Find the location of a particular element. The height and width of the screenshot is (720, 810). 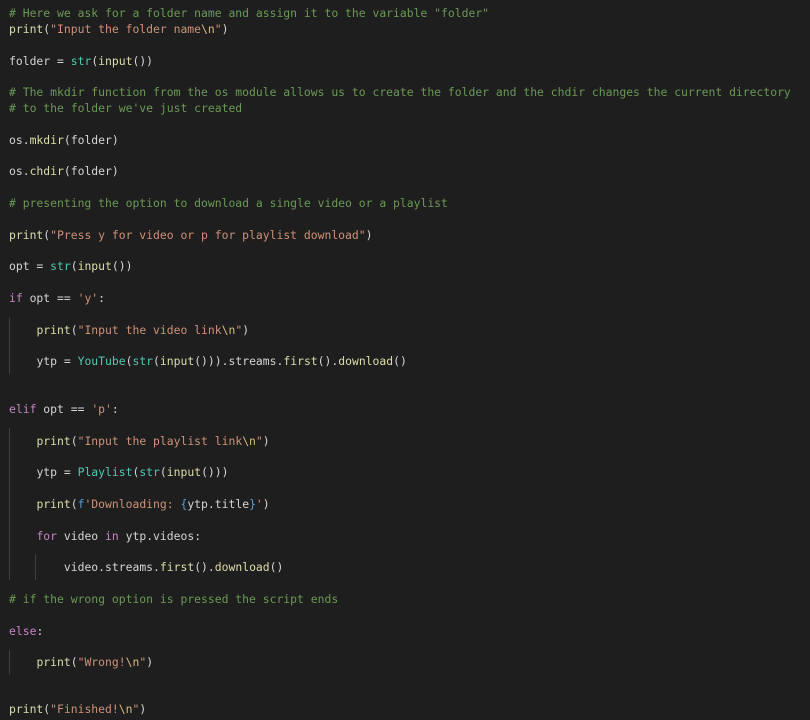

code-line: os.chdir(folder) is located at coordinates (64, 171).